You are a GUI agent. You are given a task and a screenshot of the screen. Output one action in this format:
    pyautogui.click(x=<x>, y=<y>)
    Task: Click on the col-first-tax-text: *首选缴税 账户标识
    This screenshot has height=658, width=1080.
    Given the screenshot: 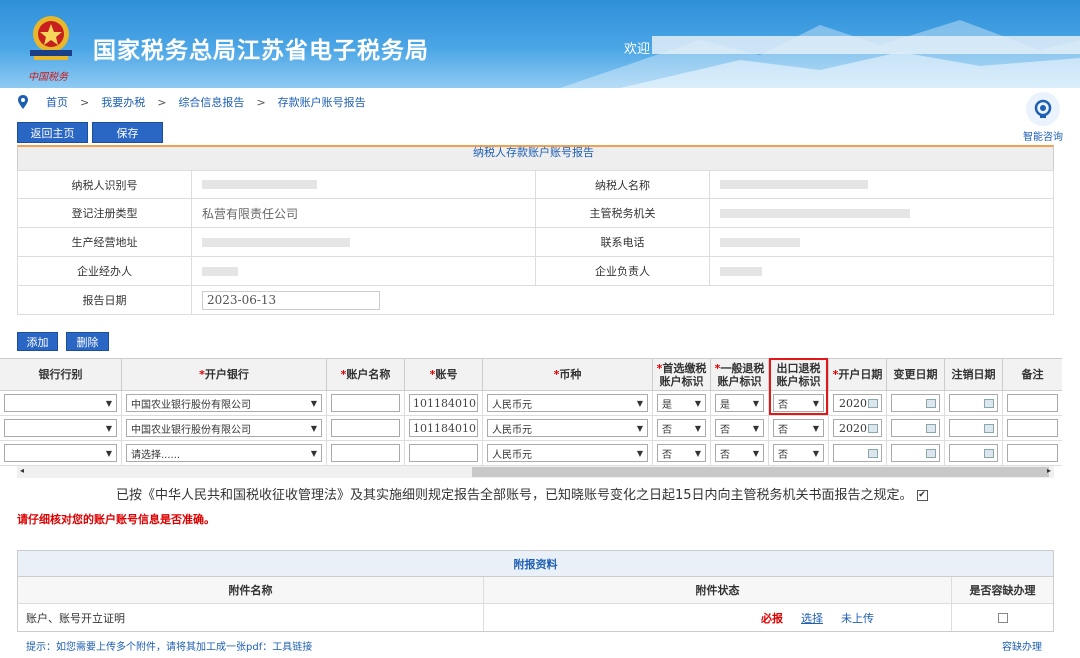 What is the action you would take?
    pyautogui.click(x=681, y=374)
    